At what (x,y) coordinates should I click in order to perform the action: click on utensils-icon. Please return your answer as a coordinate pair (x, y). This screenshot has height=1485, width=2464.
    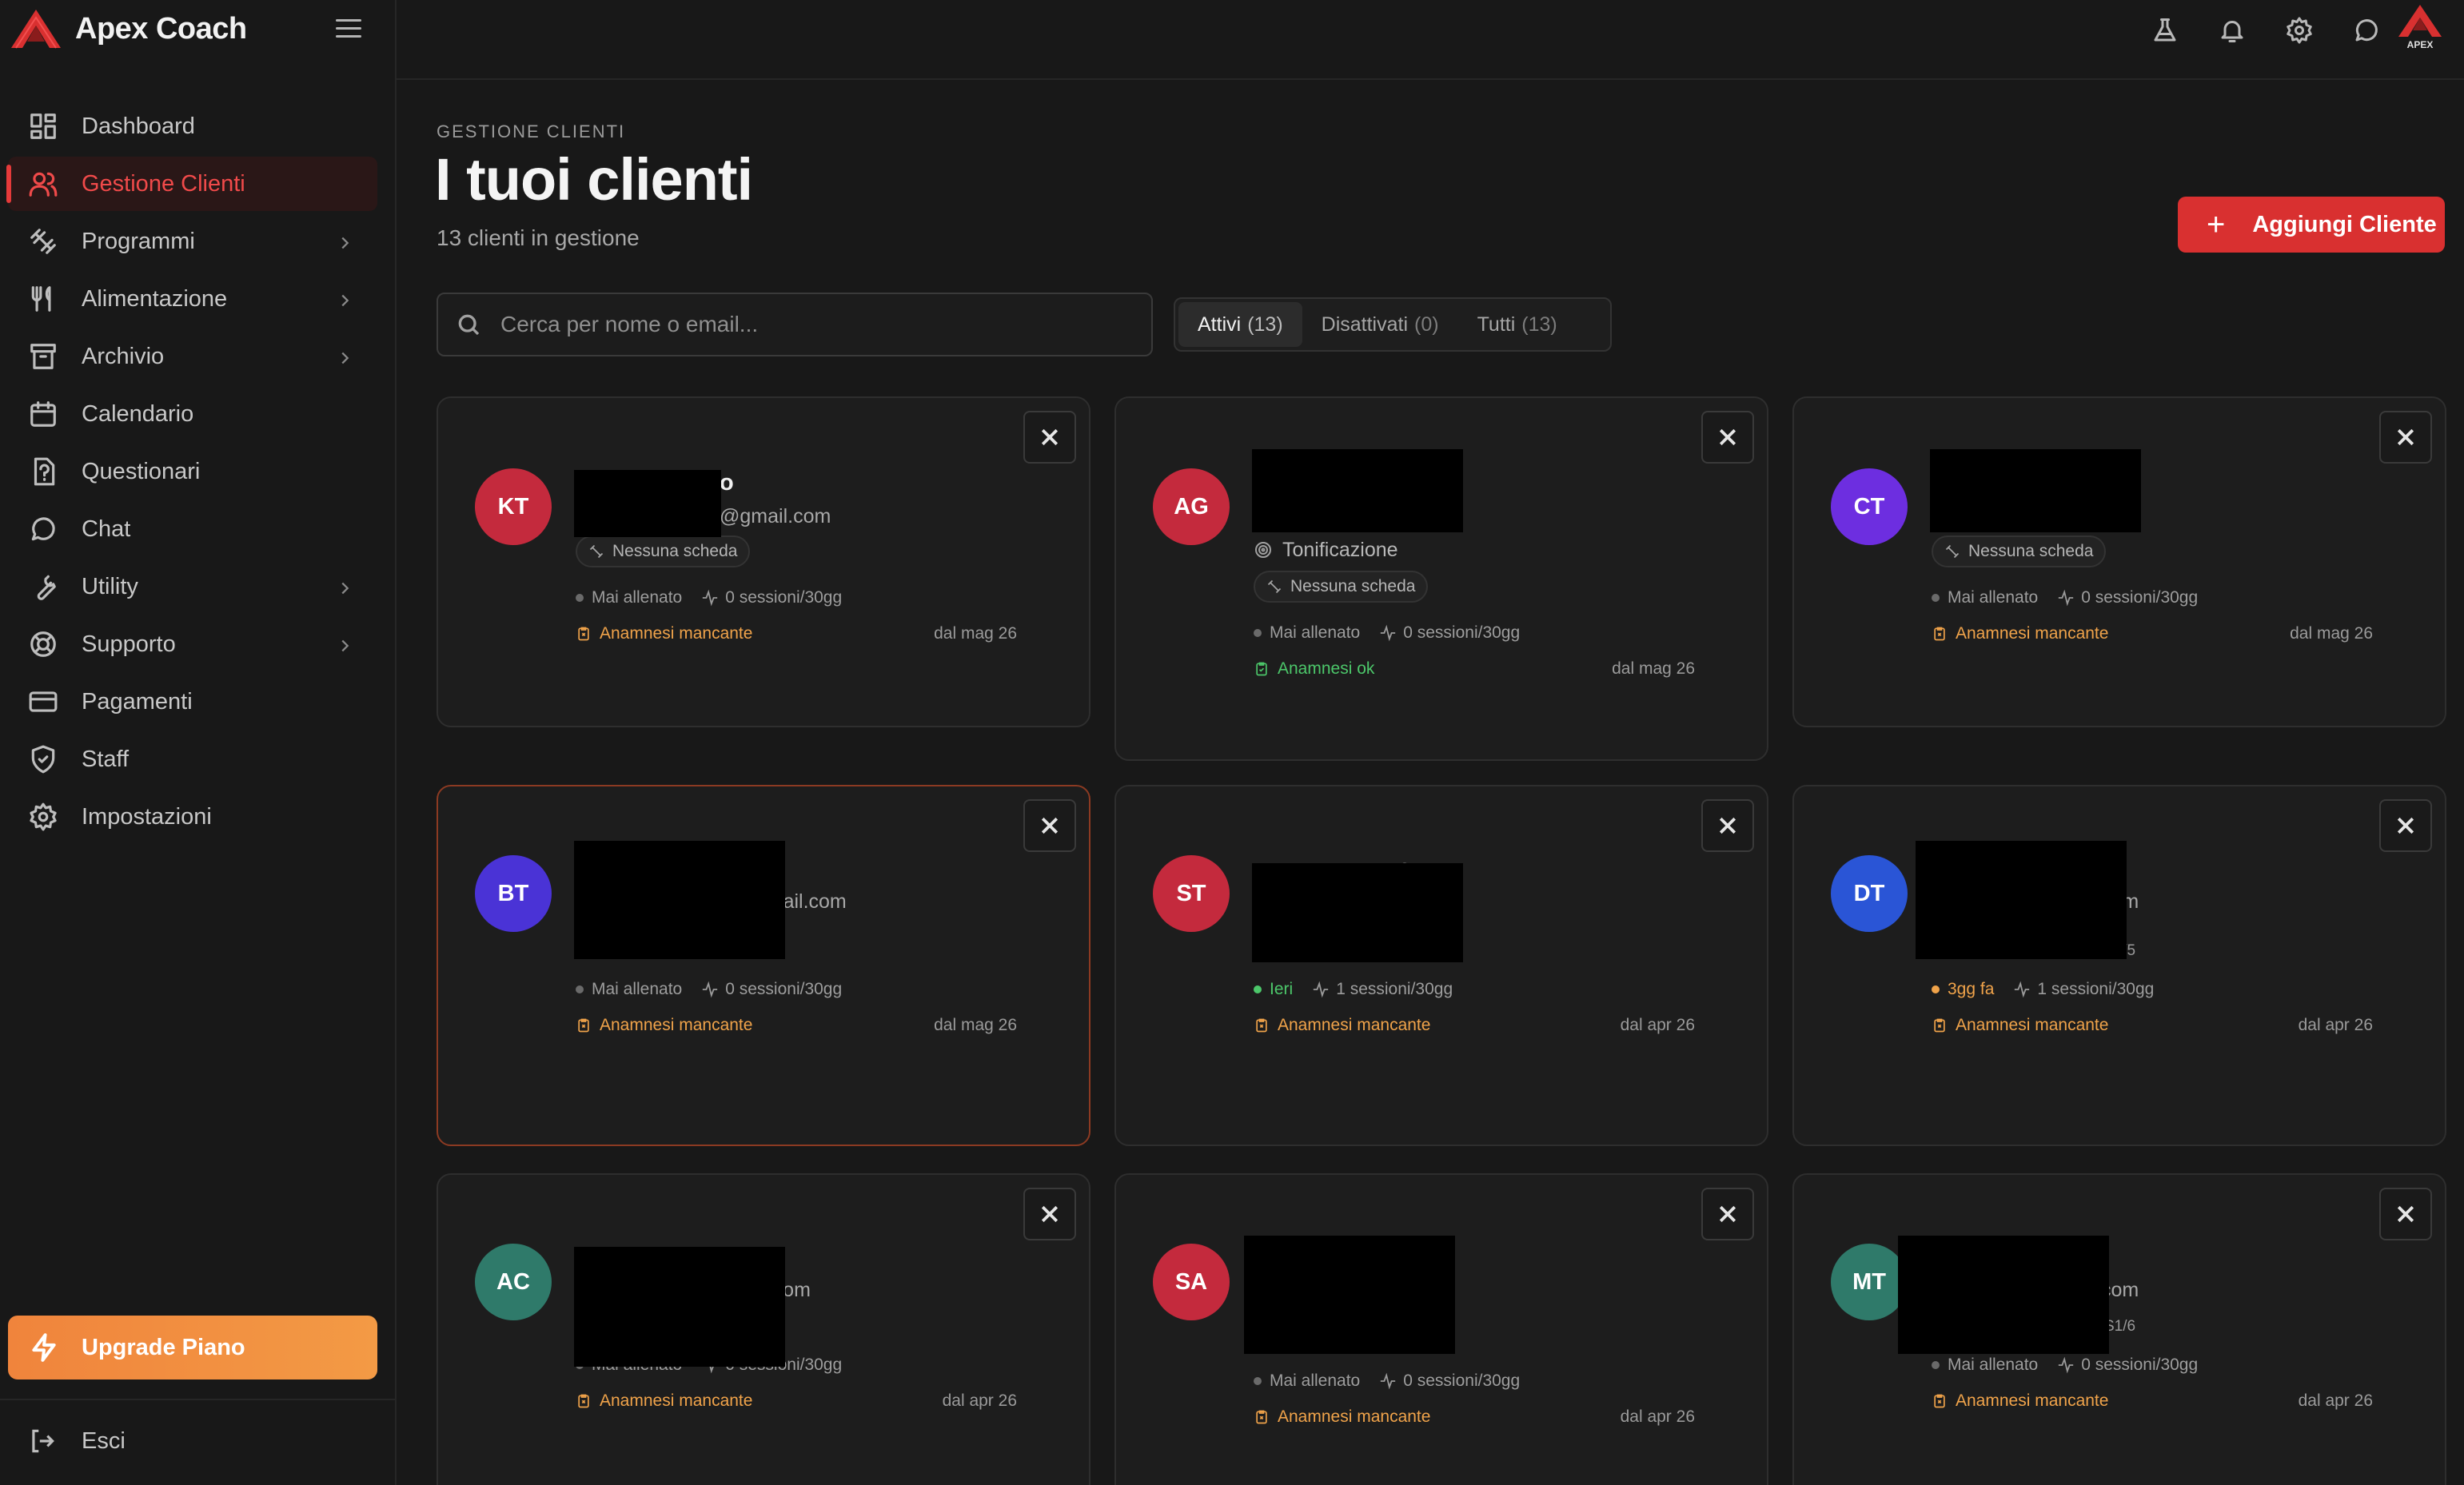
    Looking at the image, I should click on (41, 299).